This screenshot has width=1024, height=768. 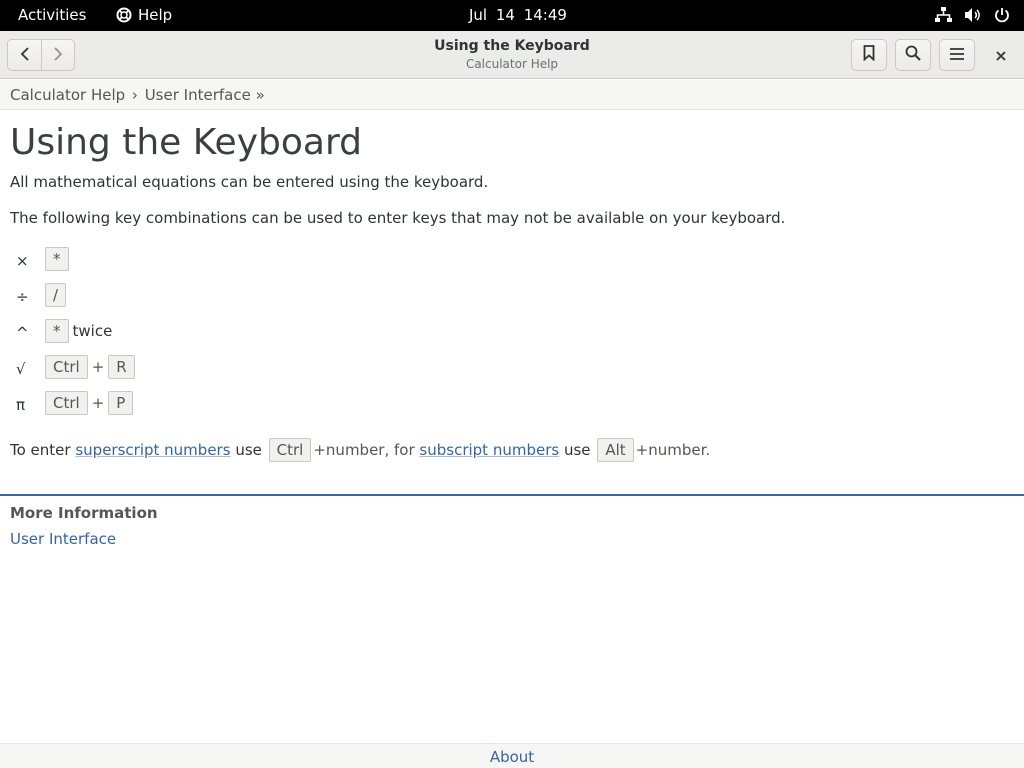 What do you see at coordinates (22, 297) in the screenshot?
I see `symbol-divide: ÷` at bounding box center [22, 297].